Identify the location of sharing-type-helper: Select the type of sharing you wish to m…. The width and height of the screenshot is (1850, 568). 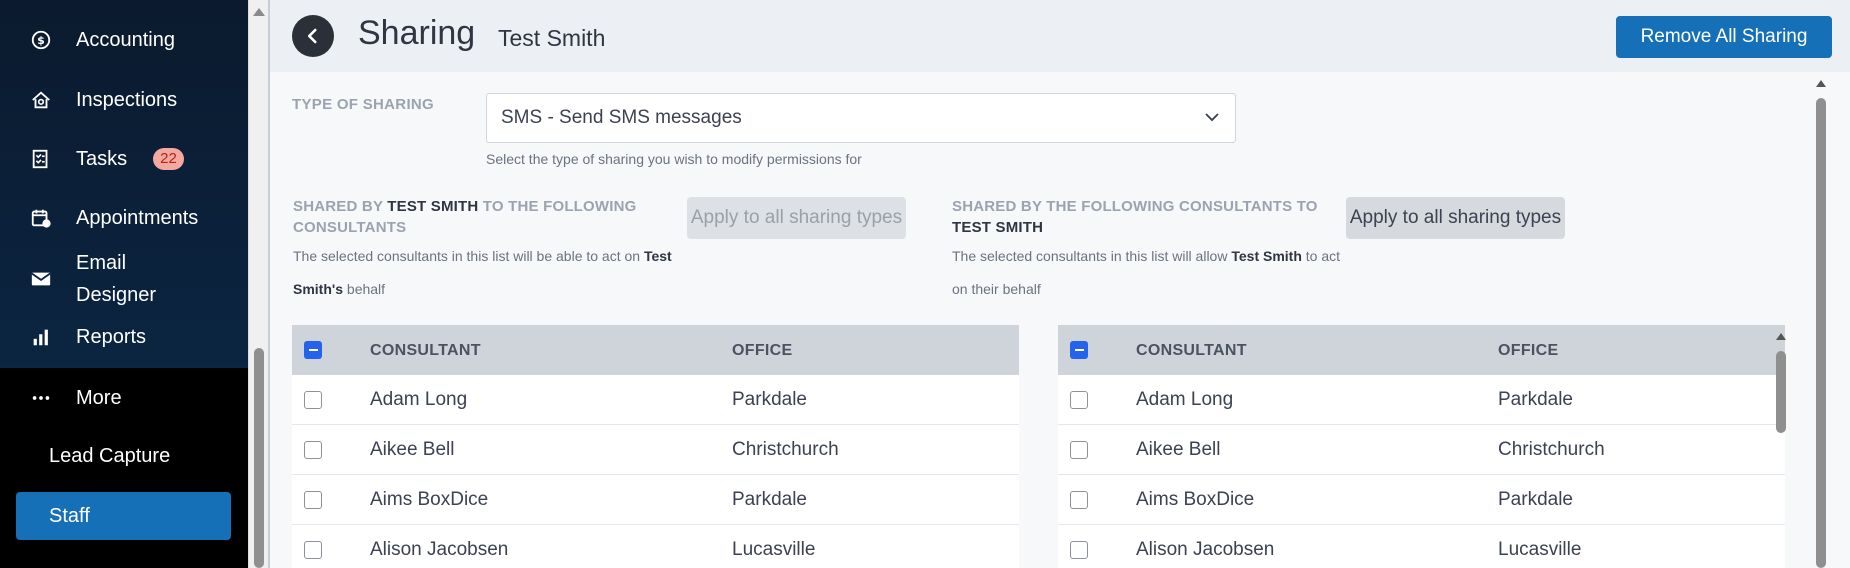
(674, 159).